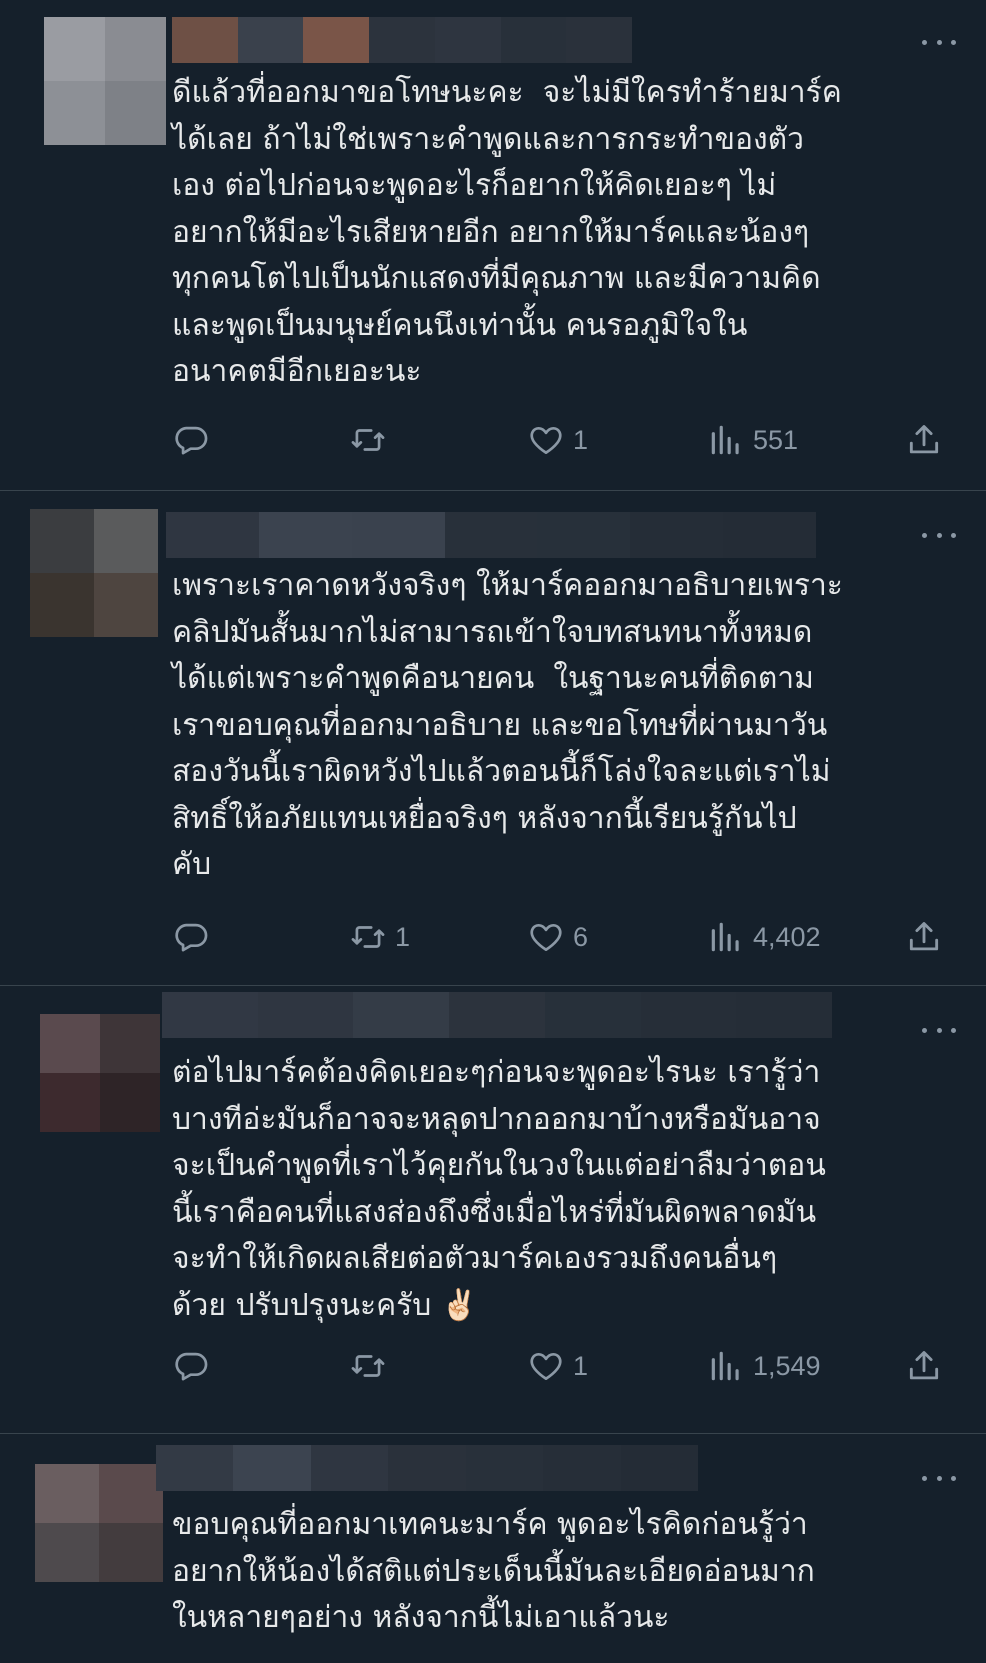 The height and width of the screenshot is (1663, 986). What do you see at coordinates (752, 440) in the screenshot?
I see `views-button: 551` at bounding box center [752, 440].